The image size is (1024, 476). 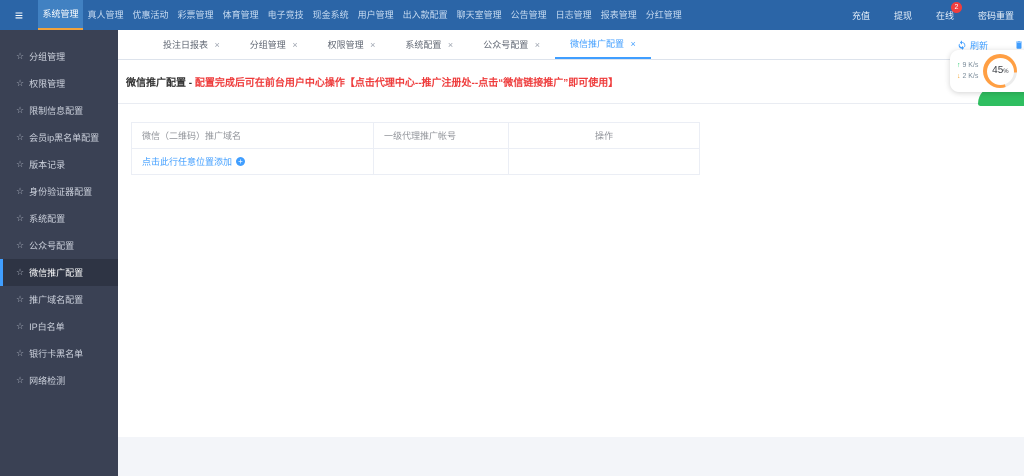 What do you see at coordinates (59, 191) in the screenshot?
I see `sidebar-item: ☆ 身份验证器配置` at bounding box center [59, 191].